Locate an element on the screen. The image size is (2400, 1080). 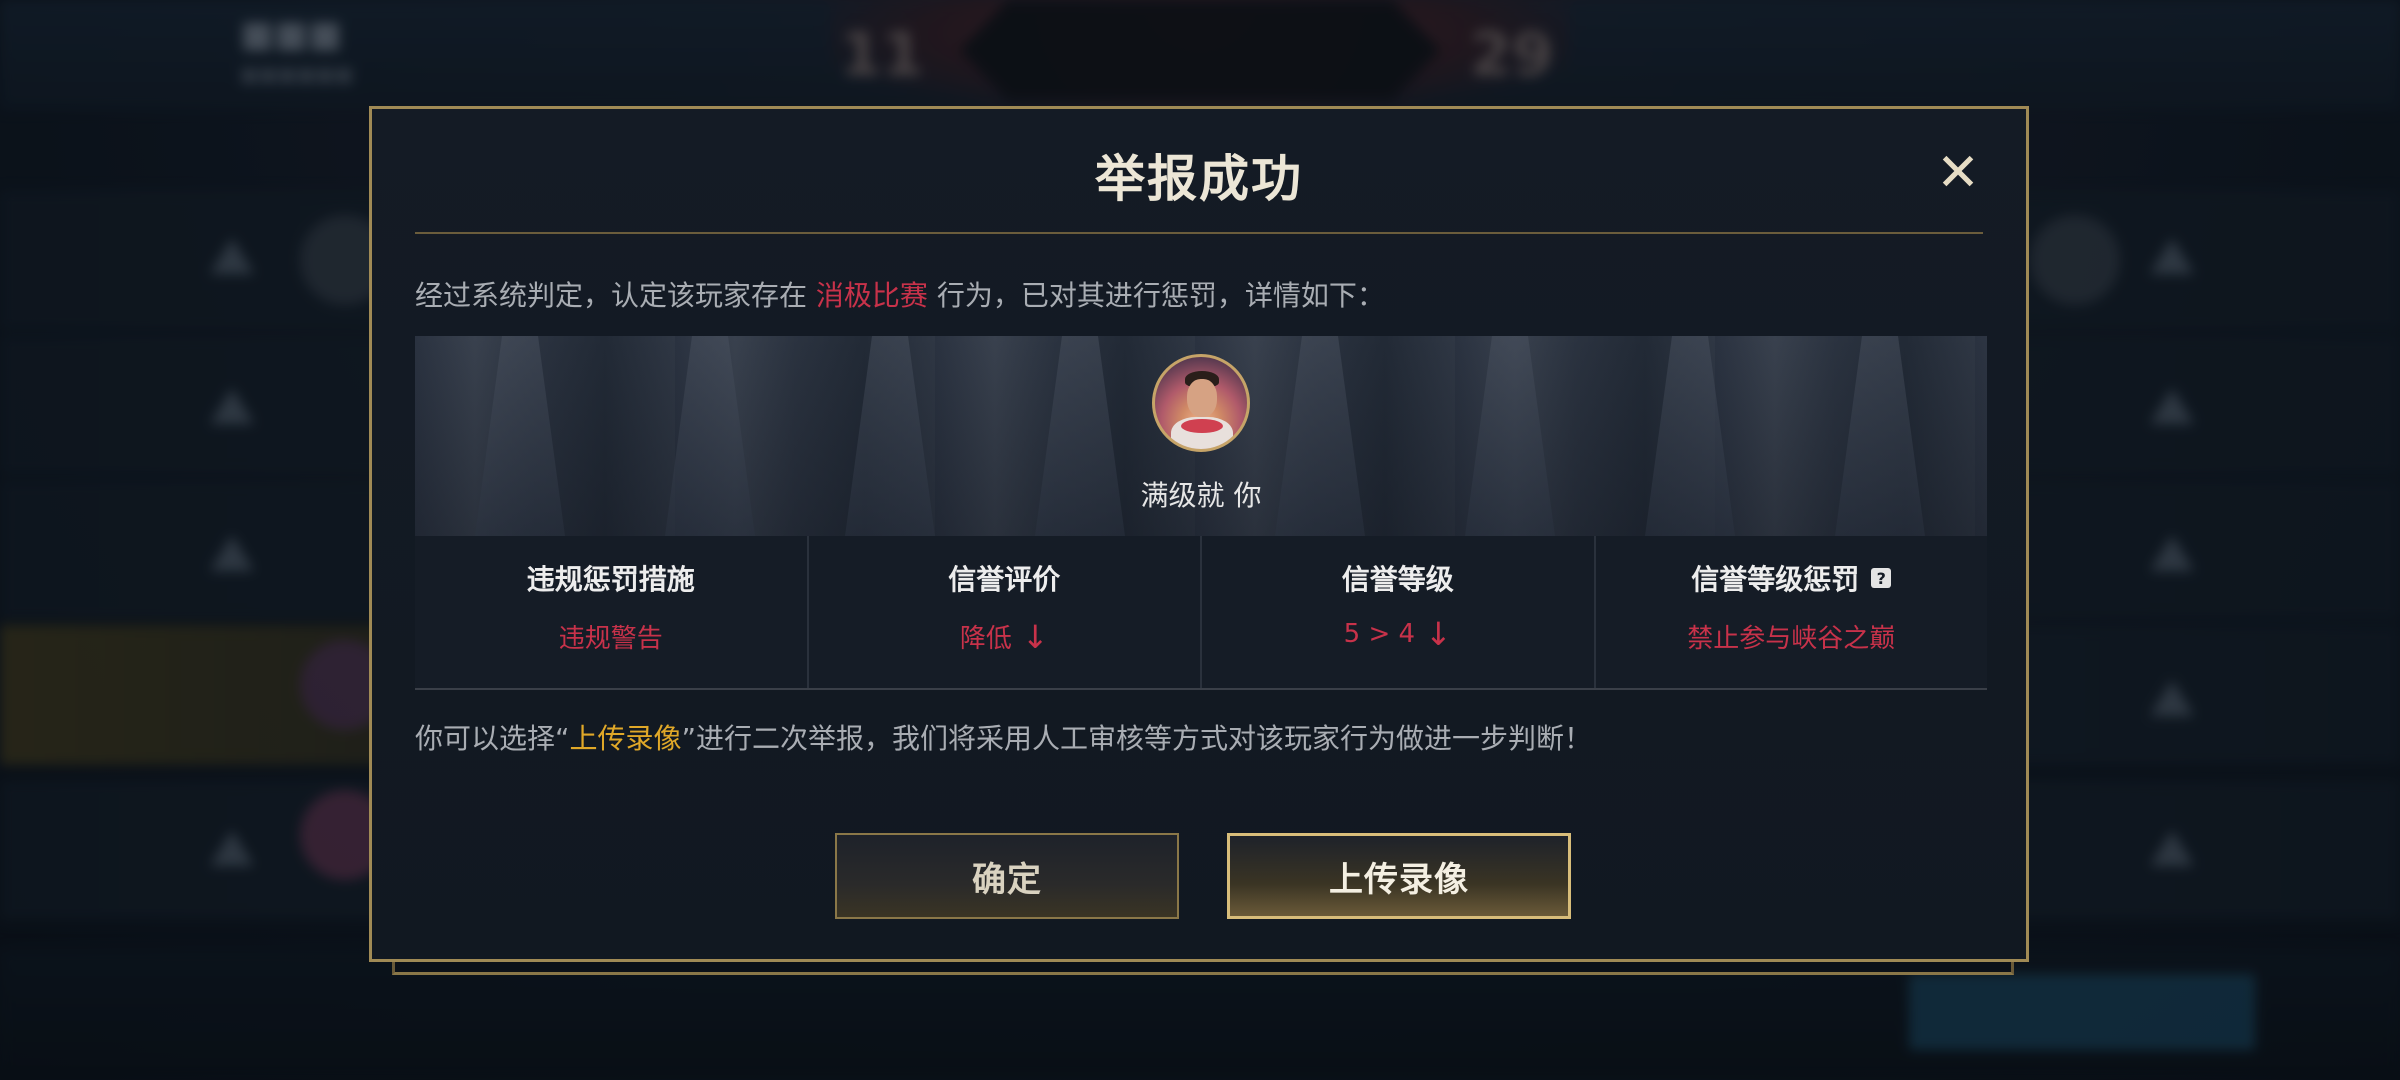
violation-type: 消极比赛 is located at coordinates (871, 295).